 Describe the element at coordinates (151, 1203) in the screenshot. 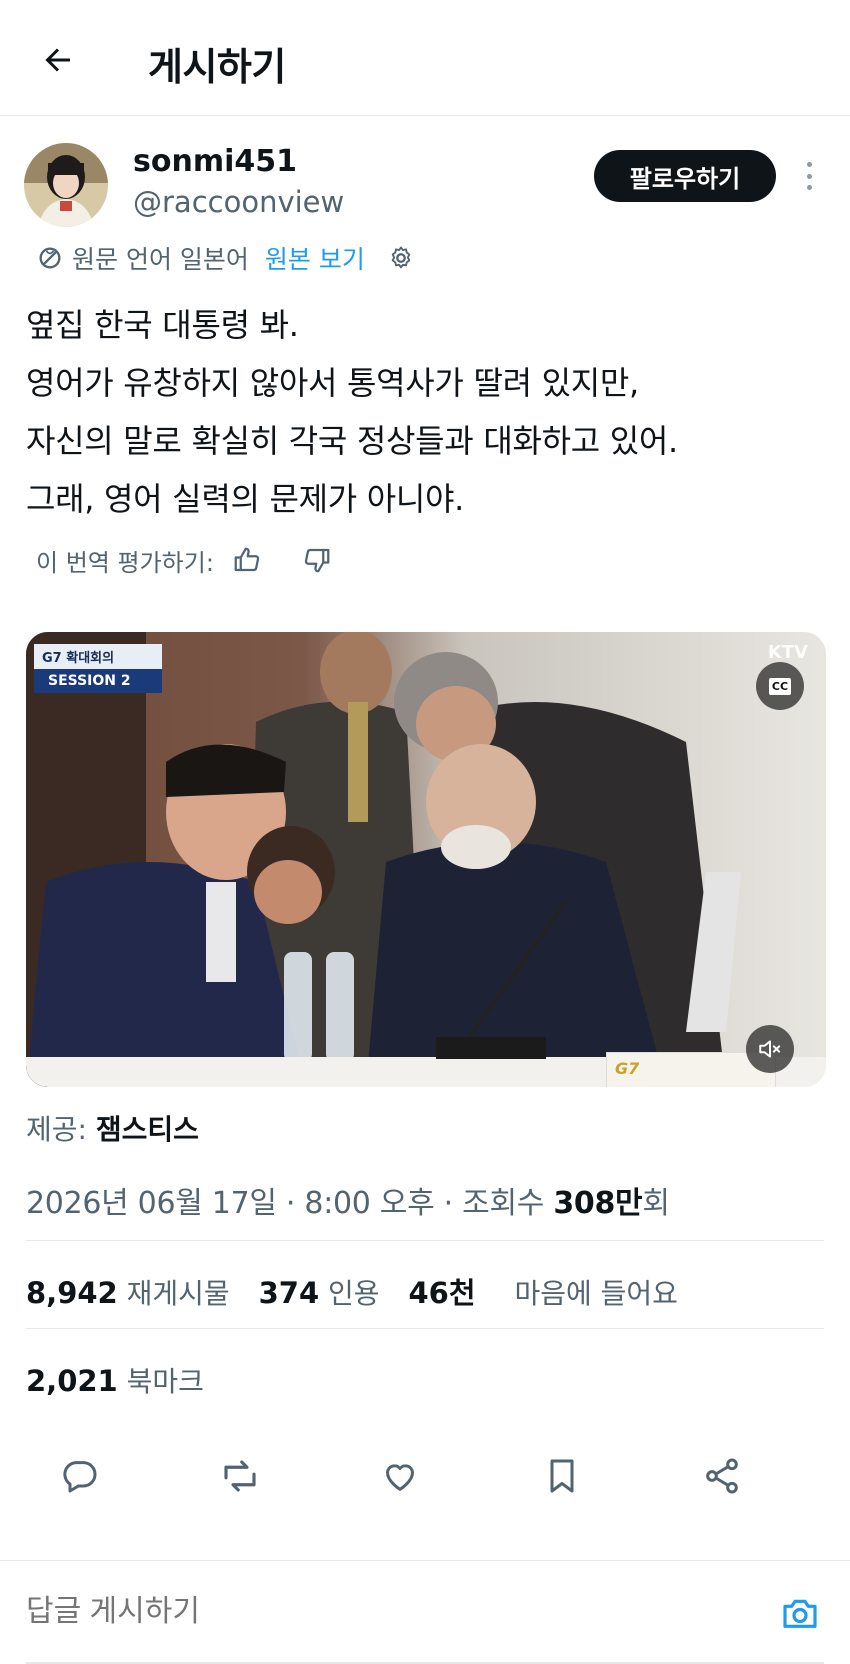

I see `post-date: 2026년 06월 17일` at that location.